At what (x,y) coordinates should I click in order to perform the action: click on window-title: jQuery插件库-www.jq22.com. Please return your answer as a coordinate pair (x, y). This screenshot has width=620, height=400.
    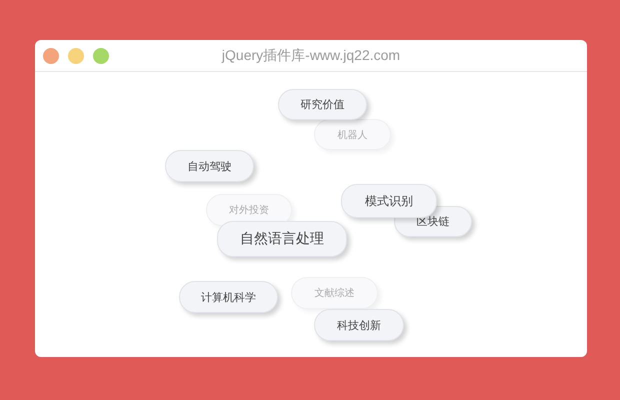
    Looking at the image, I should click on (311, 54).